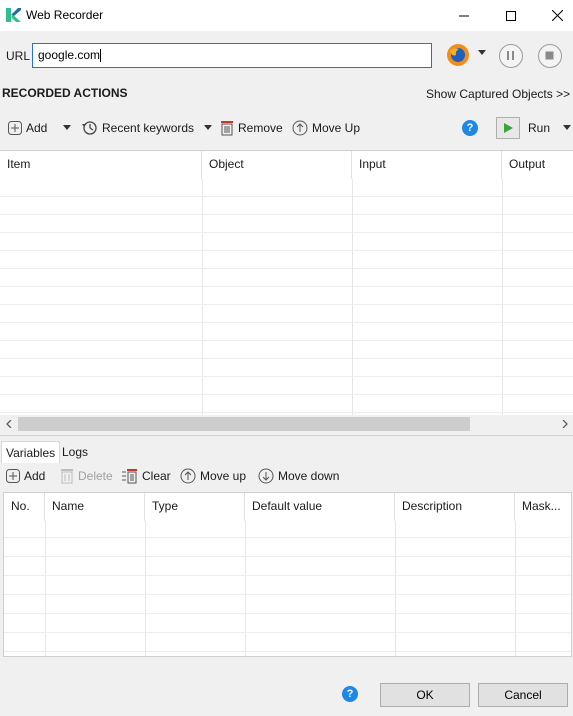  I want to click on pause-icon, so click(510, 55).